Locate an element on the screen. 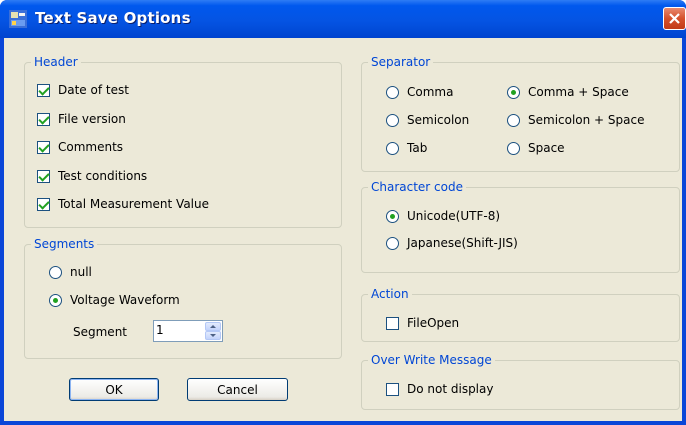 This screenshot has height=425, width=686. radio-unicode-utf8: Unicode(UTF-8) is located at coordinates (443, 216).